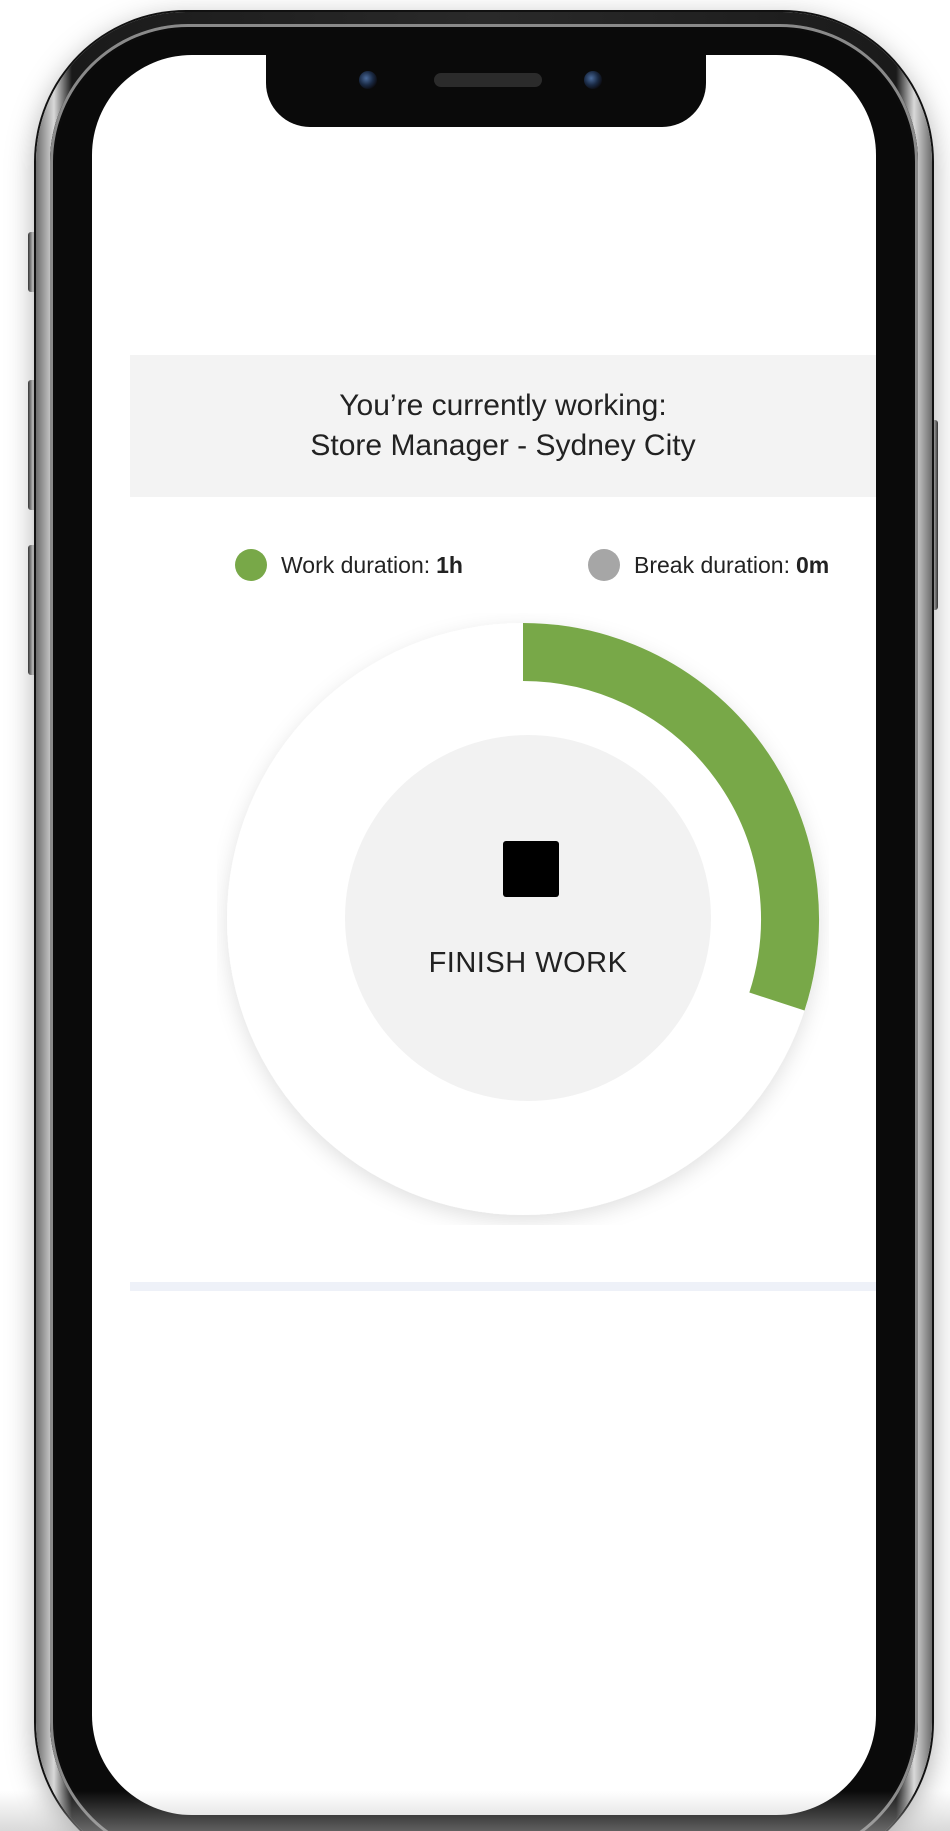  What do you see at coordinates (368, 80) in the screenshot?
I see `front-camera-icon` at bounding box center [368, 80].